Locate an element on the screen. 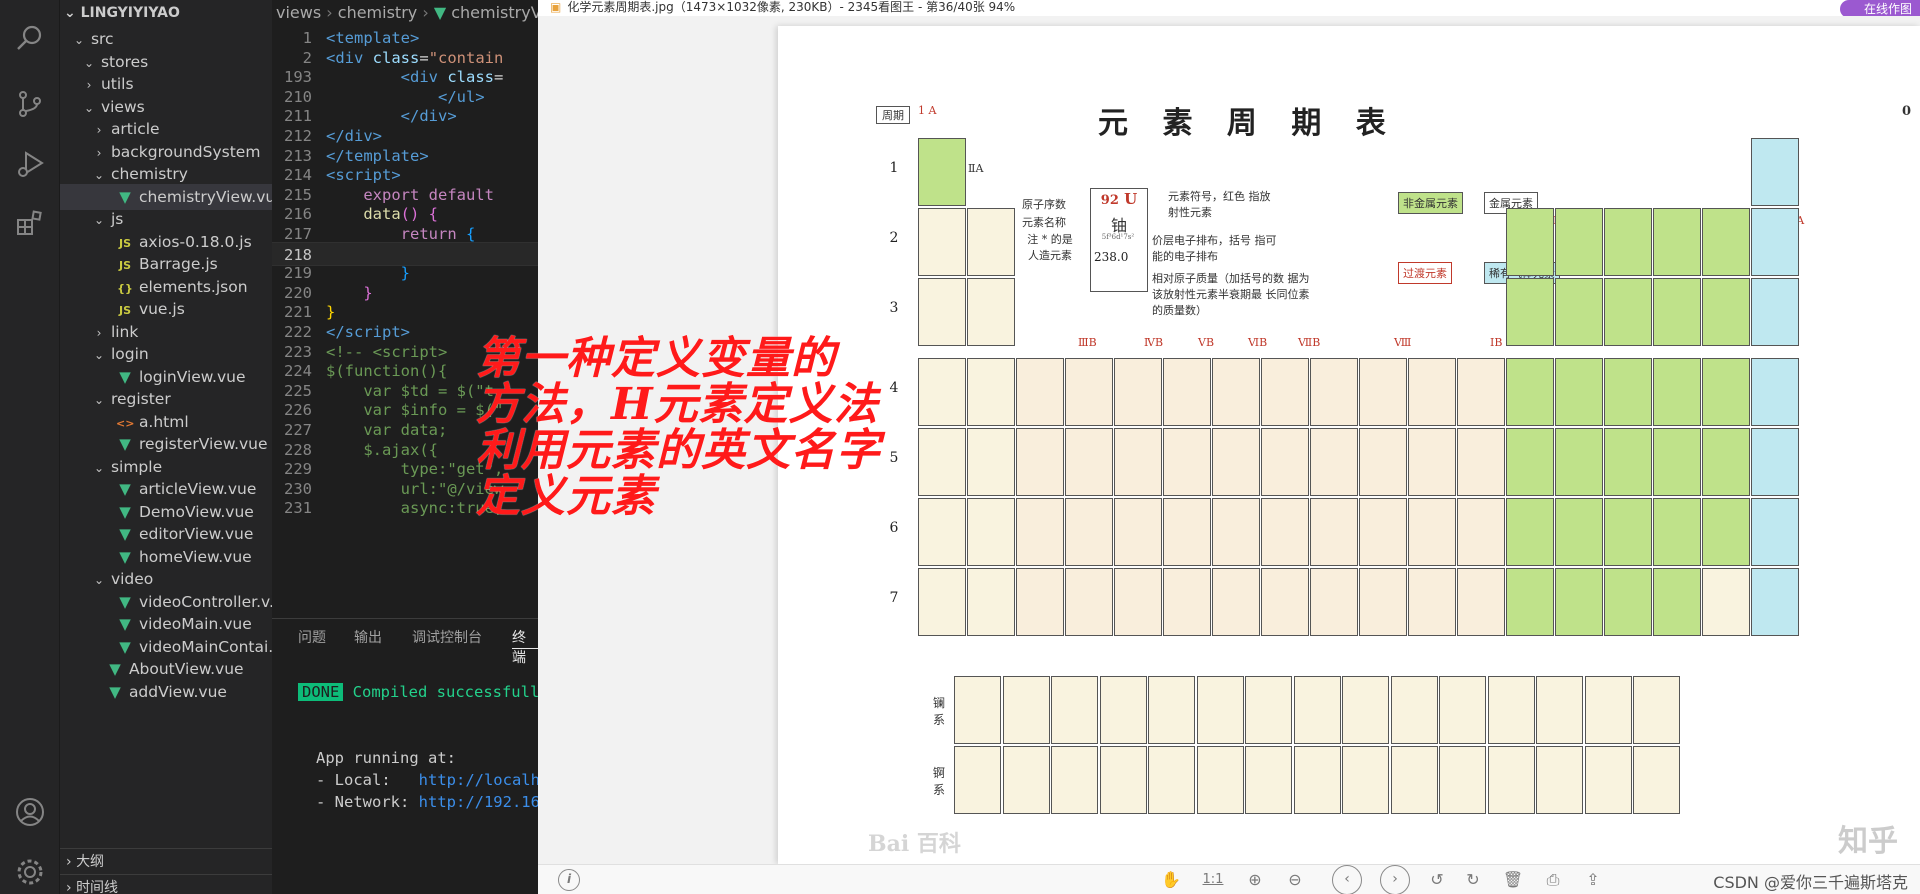 This screenshot has width=1920, height=894. legend-artificial: 注 * 的是 人造元素 is located at coordinates (1050, 247).